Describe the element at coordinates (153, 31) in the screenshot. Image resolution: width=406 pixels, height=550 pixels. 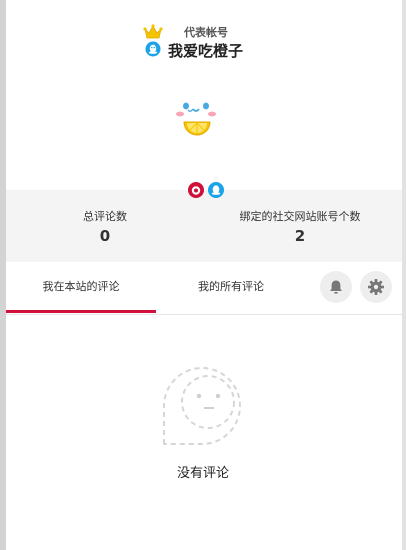
I see `crown-icon` at that location.